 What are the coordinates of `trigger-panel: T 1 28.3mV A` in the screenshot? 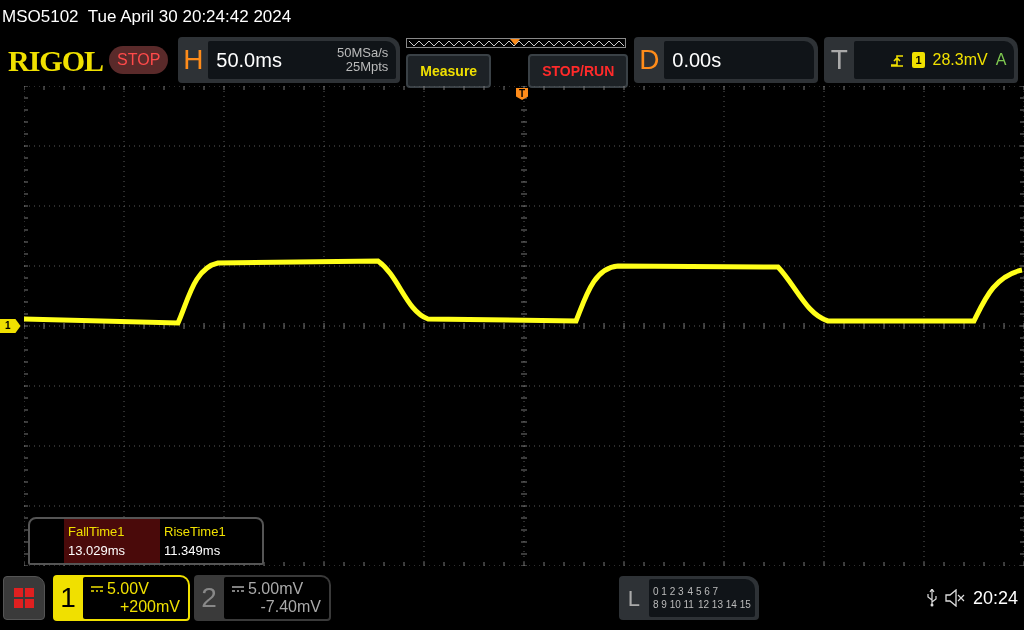 It's located at (921, 60).